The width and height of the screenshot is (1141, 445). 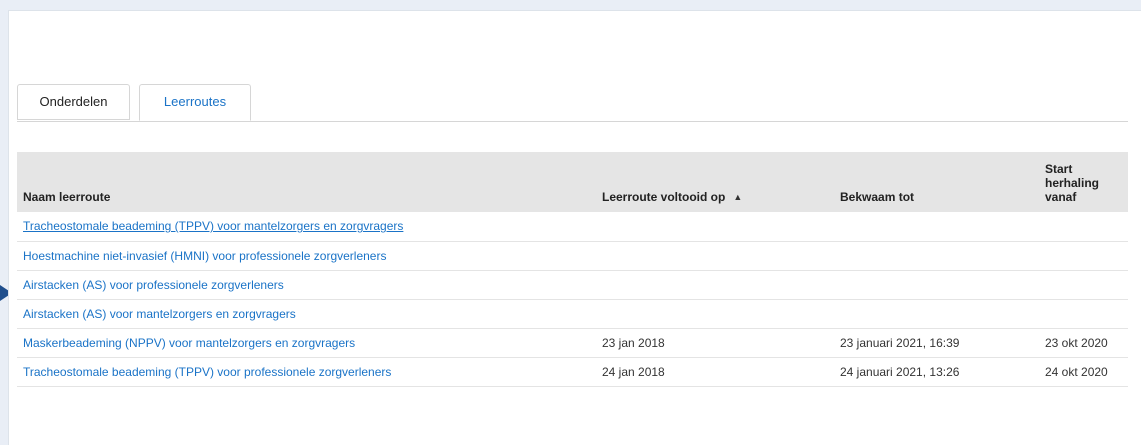 What do you see at coordinates (738, 197) in the screenshot?
I see `sort-ascending-icon: ▲` at bounding box center [738, 197].